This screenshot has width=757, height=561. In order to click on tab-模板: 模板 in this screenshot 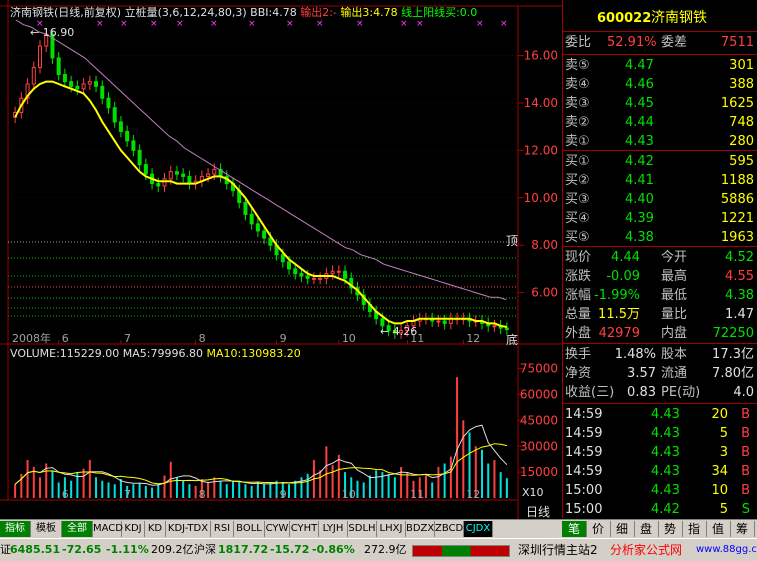, I will do `click(46, 529)`.